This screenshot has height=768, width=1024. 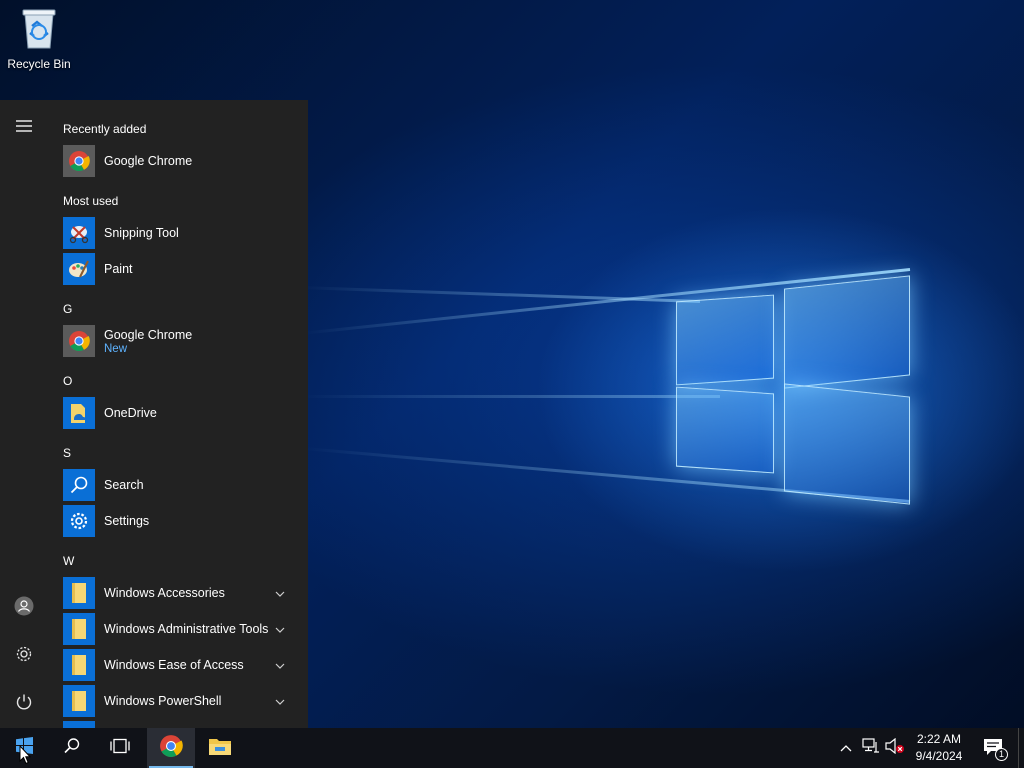 I want to click on app-onedrive: OneDrive, so click(x=179, y=413).